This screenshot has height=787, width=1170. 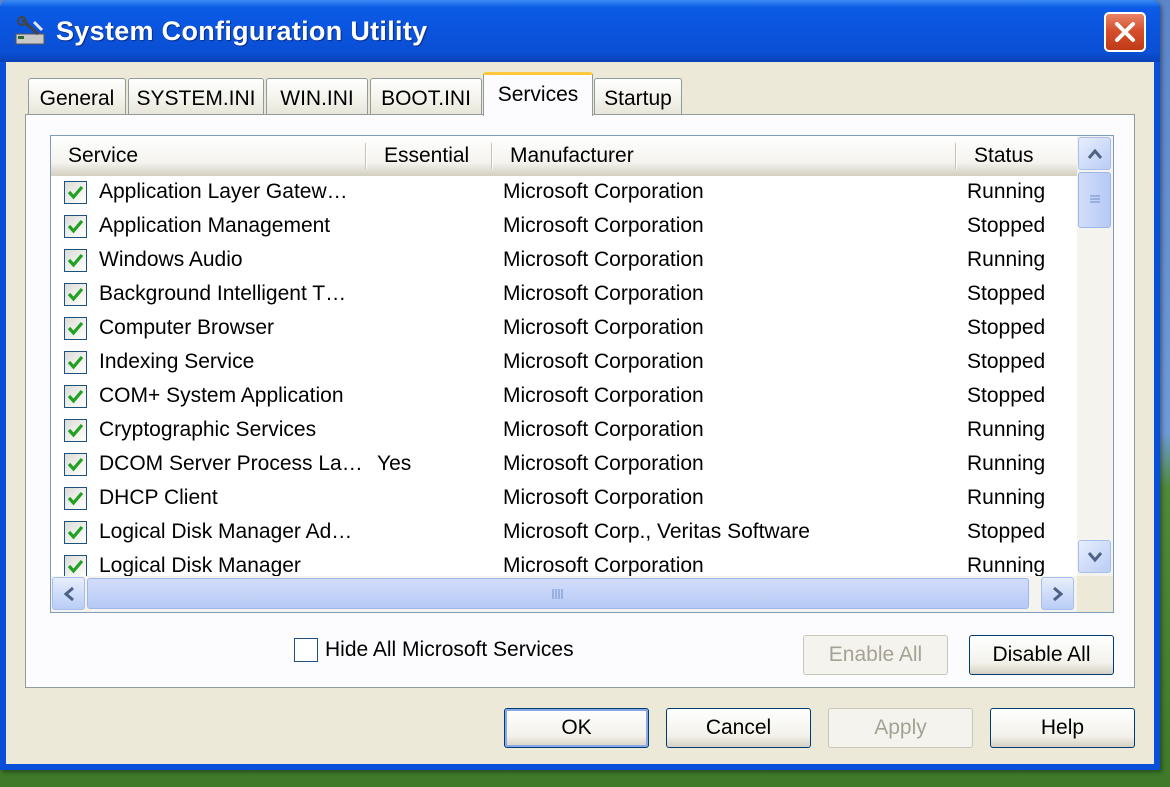 I want to click on list-header: Service Essential Manufacturer Status, so click(x=564, y=156).